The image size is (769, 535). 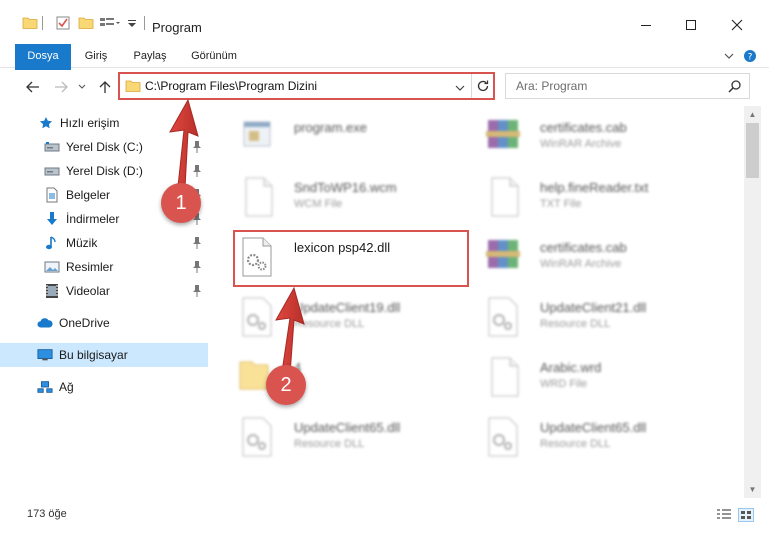 What do you see at coordinates (88, 195) in the screenshot?
I see `sidebar-item-label: Belgeler` at bounding box center [88, 195].